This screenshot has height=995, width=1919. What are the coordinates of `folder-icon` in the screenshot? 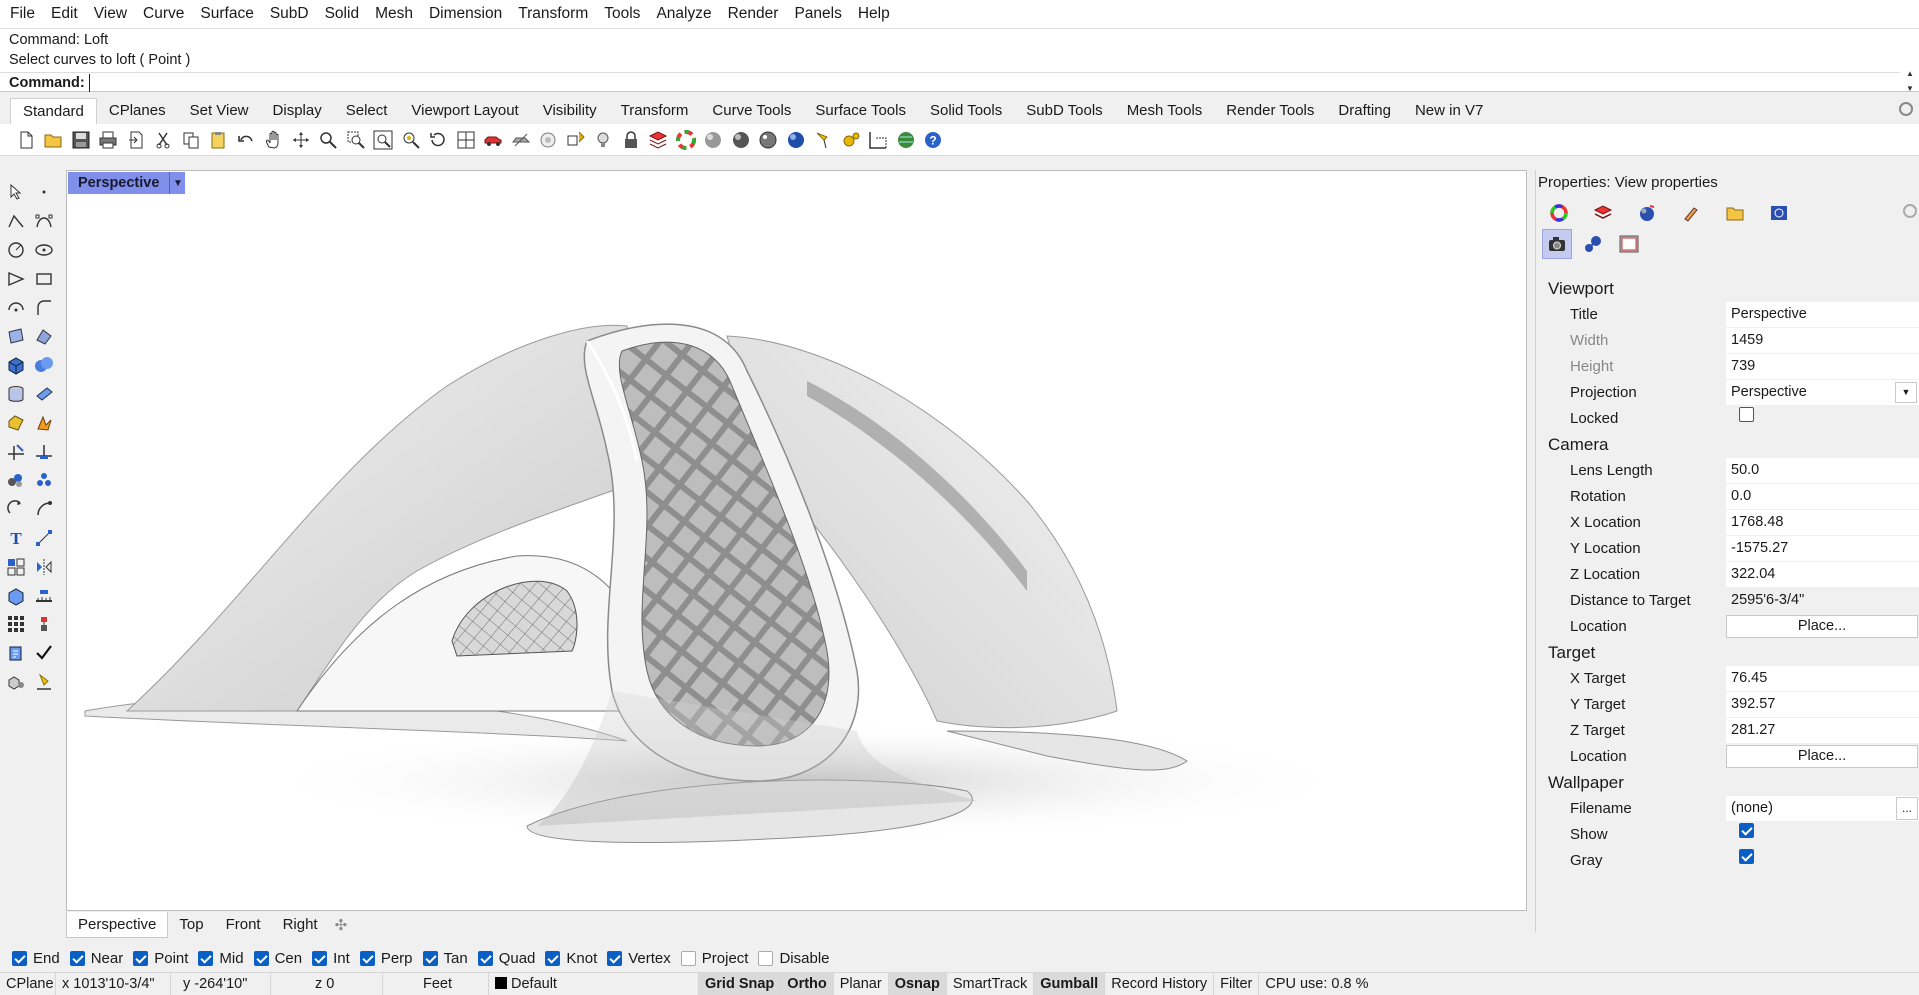 It's located at (1735, 213).